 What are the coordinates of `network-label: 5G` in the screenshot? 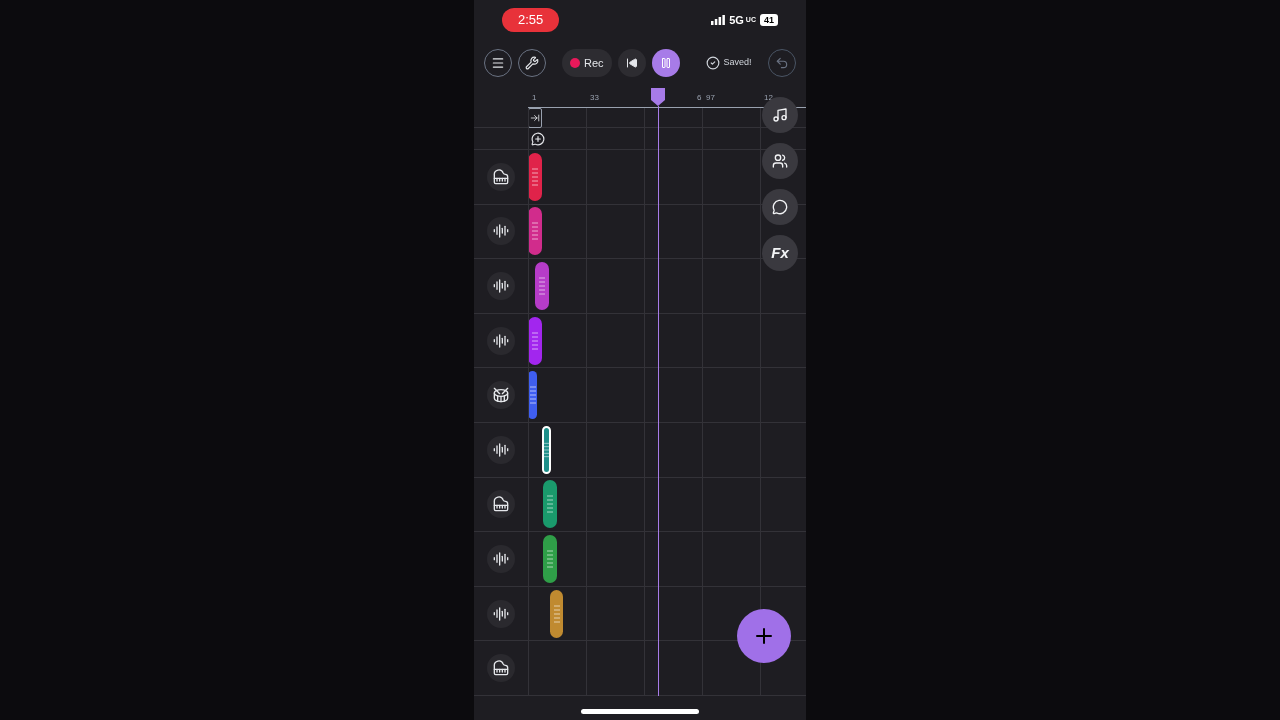 It's located at (736, 20).